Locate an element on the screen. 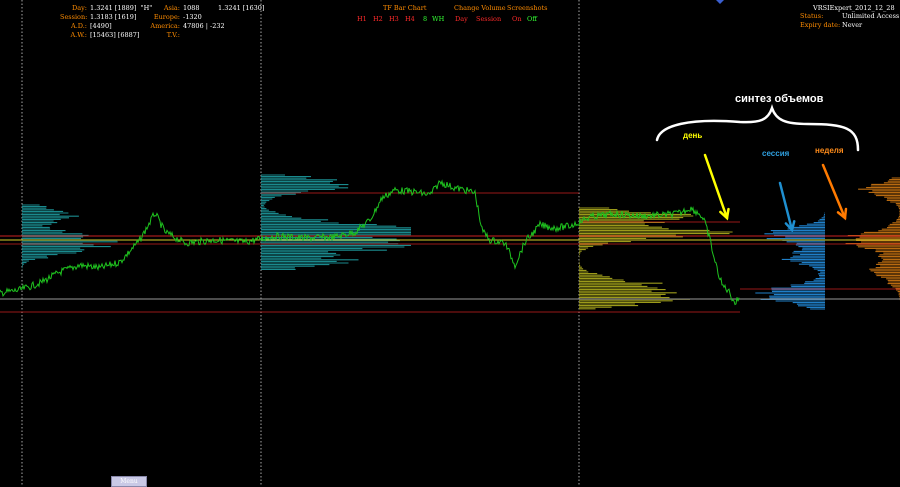 The height and width of the screenshot is (487, 900). ss-option-off: Off is located at coordinates (532, 19).